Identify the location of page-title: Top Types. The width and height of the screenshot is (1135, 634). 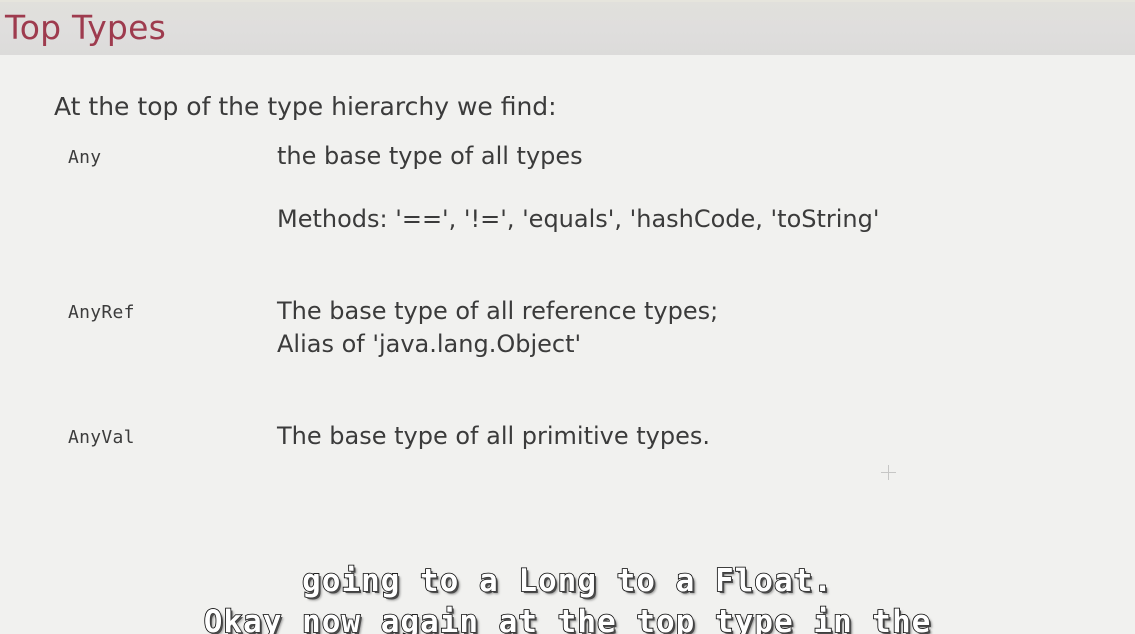
(85, 27).